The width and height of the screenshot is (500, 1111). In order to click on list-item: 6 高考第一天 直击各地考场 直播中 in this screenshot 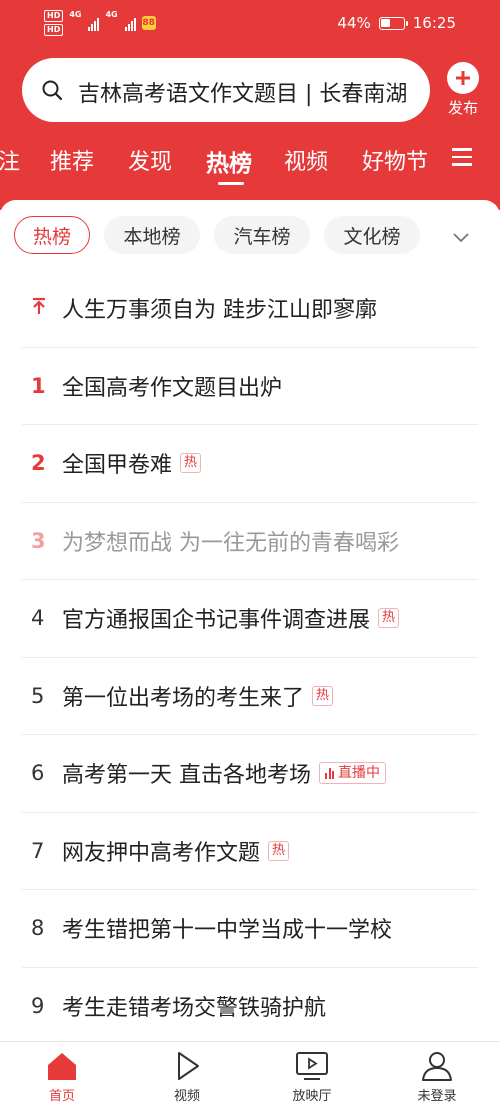, I will do `click(250, 774)`.